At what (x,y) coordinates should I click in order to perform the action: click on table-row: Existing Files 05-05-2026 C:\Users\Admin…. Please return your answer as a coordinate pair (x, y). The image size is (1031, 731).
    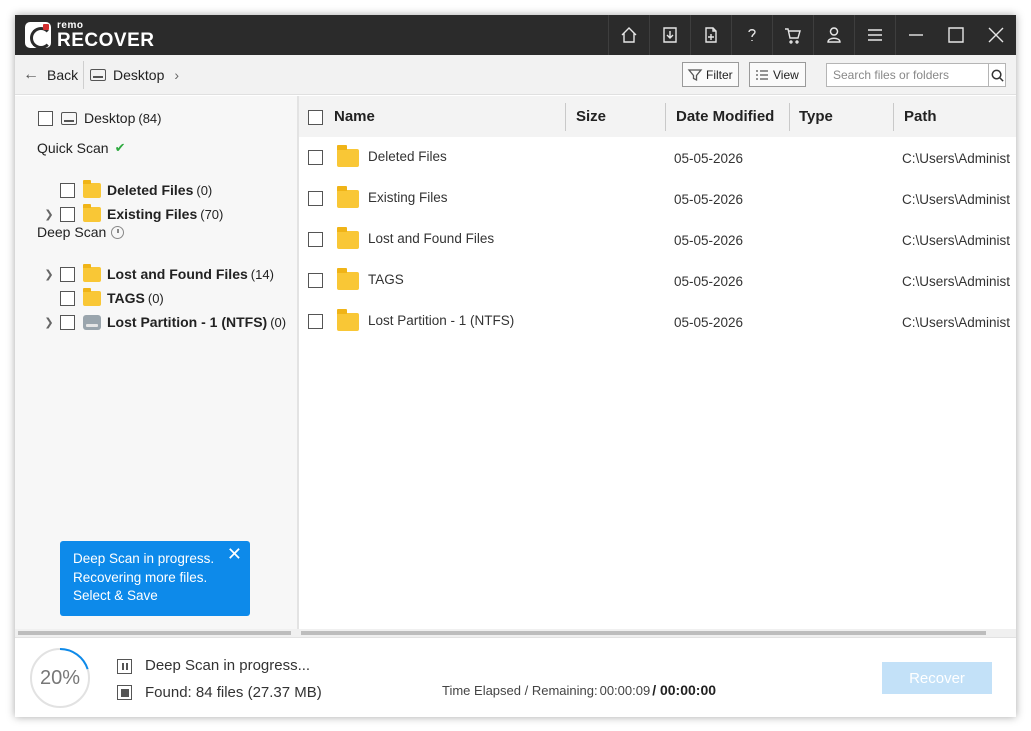
    Looking at the image, I should click on (657, 198).